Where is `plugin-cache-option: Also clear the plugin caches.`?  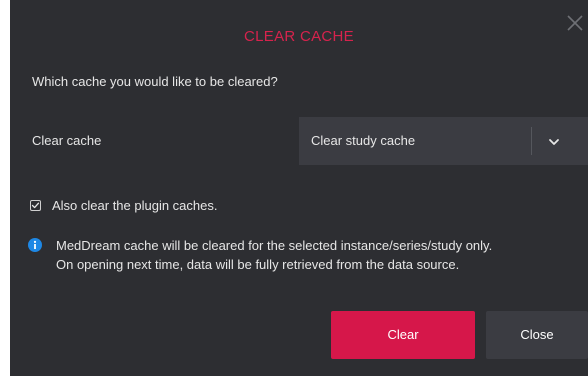 plugin-cache-option: Also clear the plugin caches. is located at coordinates (123, 205).